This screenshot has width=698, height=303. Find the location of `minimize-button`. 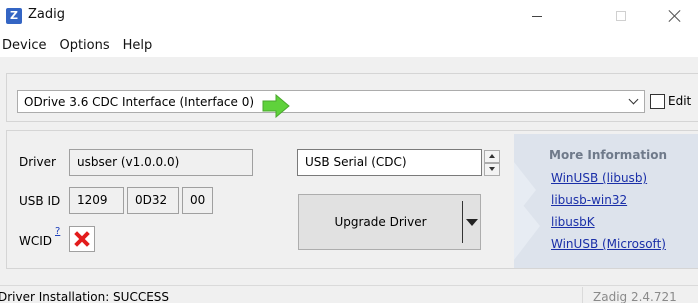

minimize-button is located at coordinates (537, 16).